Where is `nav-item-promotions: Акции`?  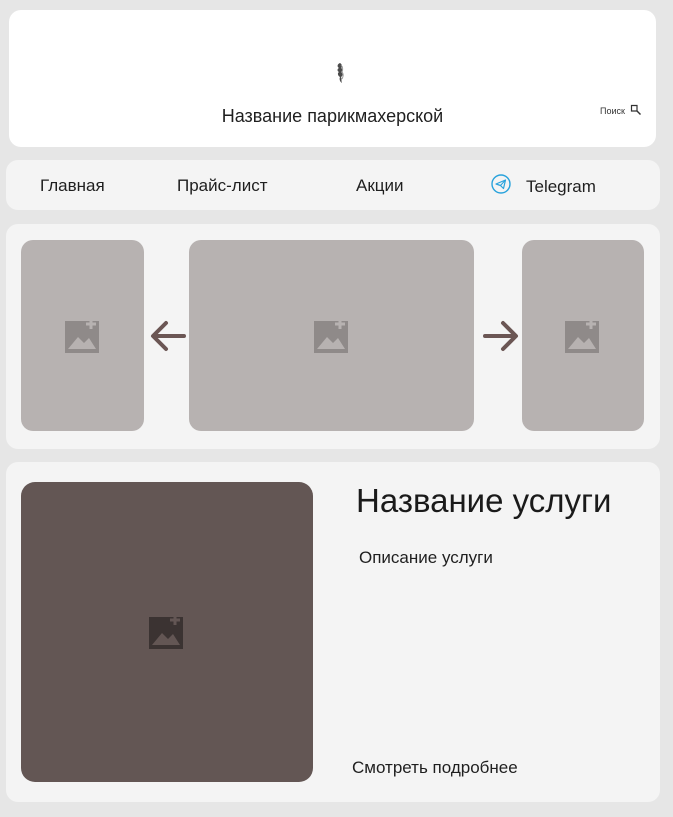 nav-item-promotions: Акции is located at coordinates (380, 186).